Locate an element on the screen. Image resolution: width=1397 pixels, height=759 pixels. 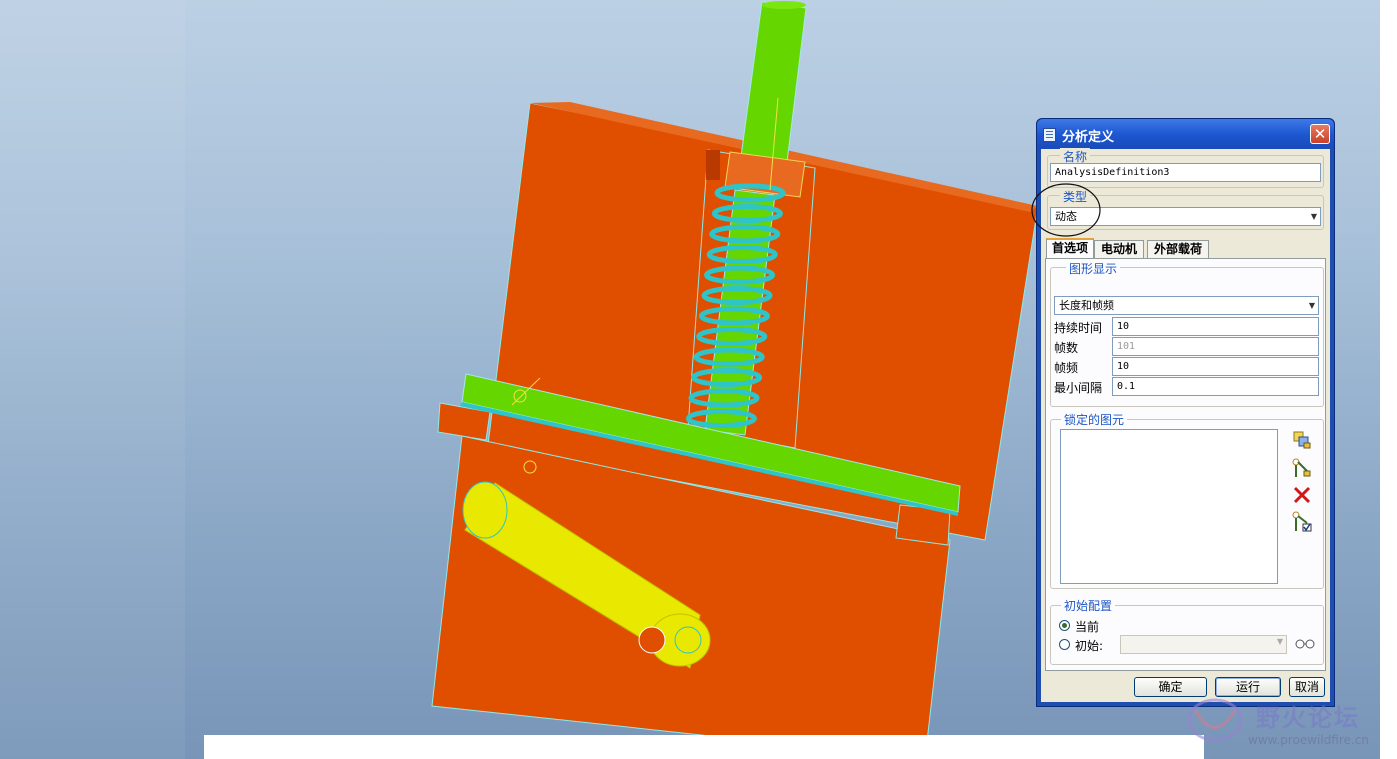
frames-label: 帧数 is located at coordinates (1066, 348).